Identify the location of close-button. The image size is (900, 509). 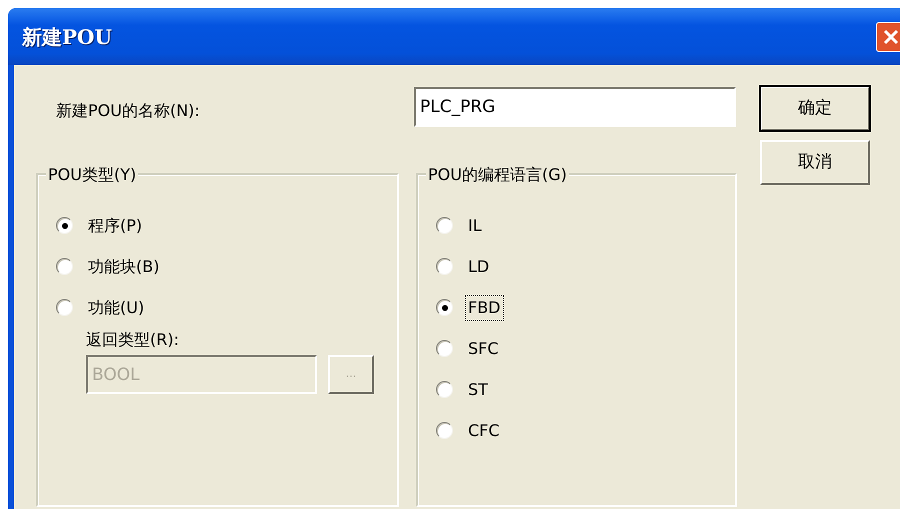
(888, 37).